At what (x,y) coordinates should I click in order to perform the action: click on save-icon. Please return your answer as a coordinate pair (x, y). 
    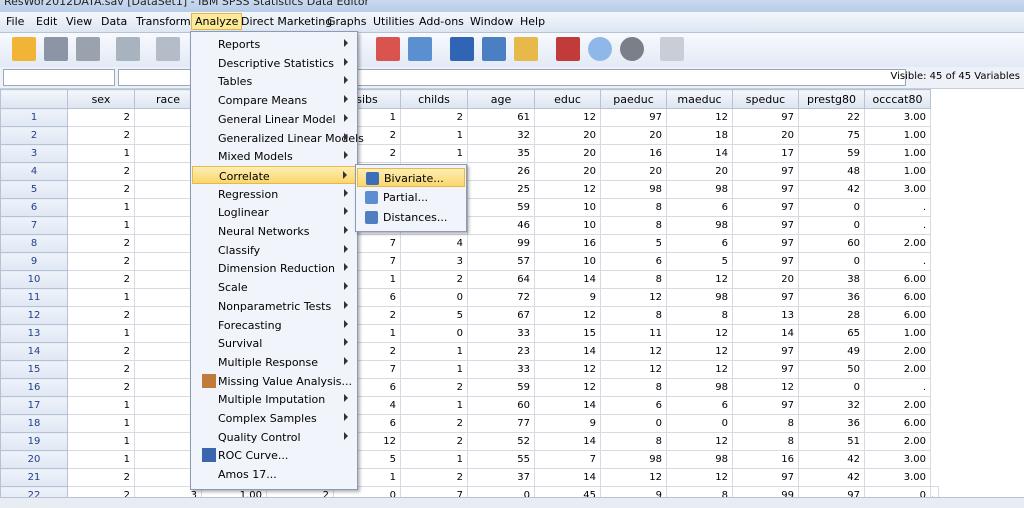
    Looking at the image, I should click on (56, 49).